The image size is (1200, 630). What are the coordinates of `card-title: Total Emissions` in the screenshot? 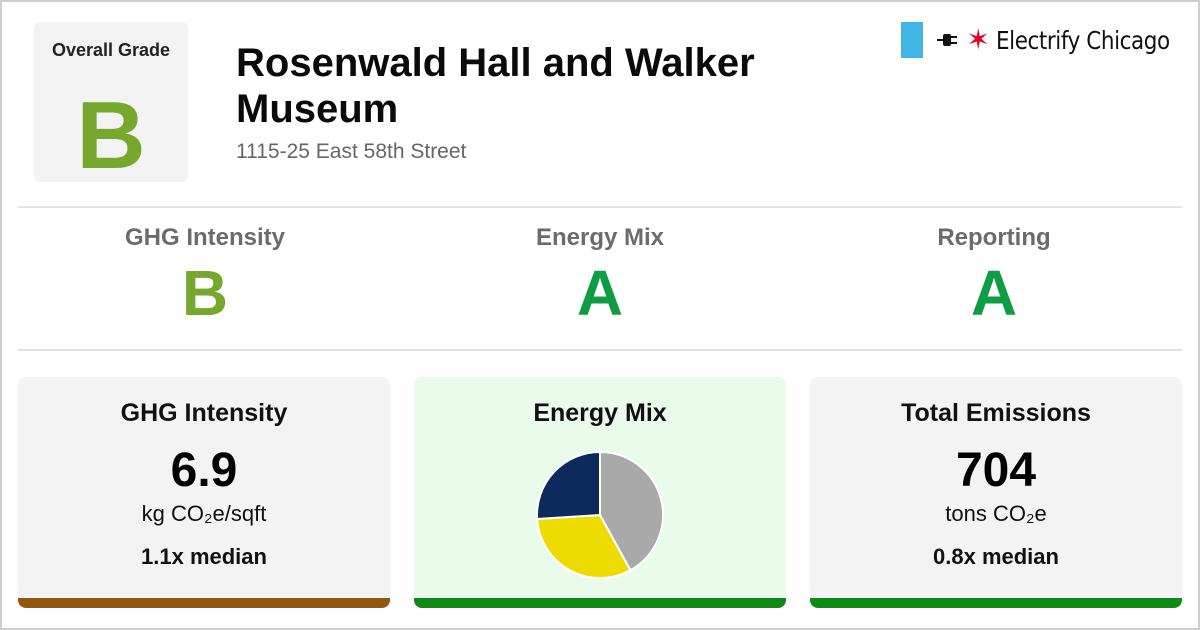 It's located at (996, 413).